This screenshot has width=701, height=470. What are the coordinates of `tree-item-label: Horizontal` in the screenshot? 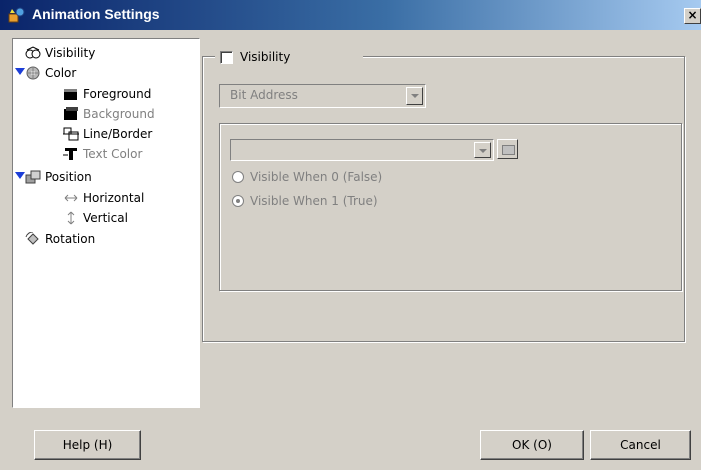 It's located at (114, 198).